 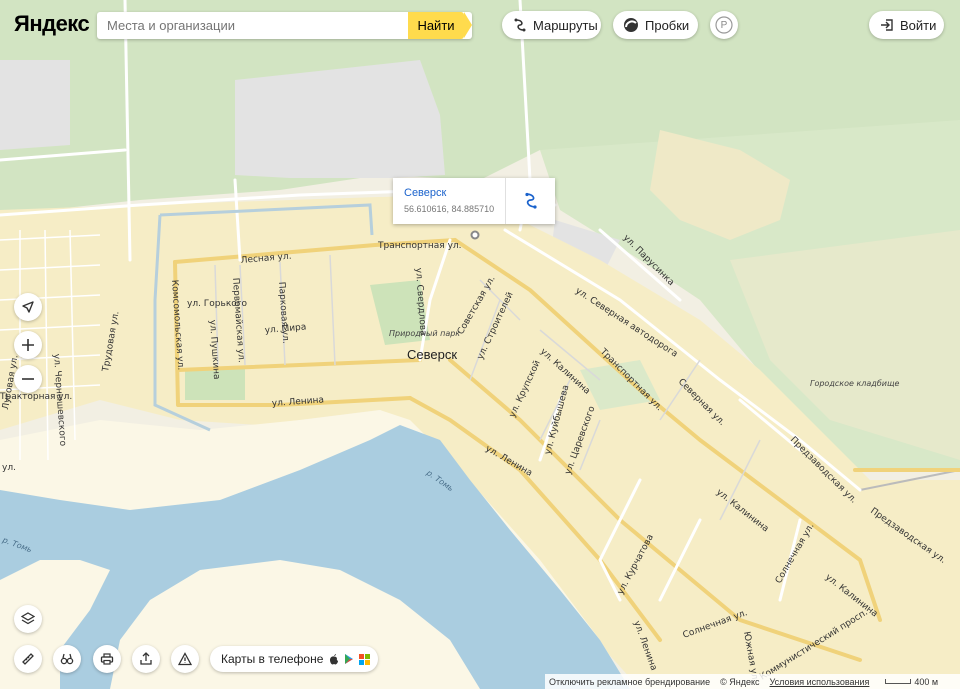 What do you see at coordinates (440, 25) in the screenshot?
I see `search-button: Найти` at bounding box center [440, 25].